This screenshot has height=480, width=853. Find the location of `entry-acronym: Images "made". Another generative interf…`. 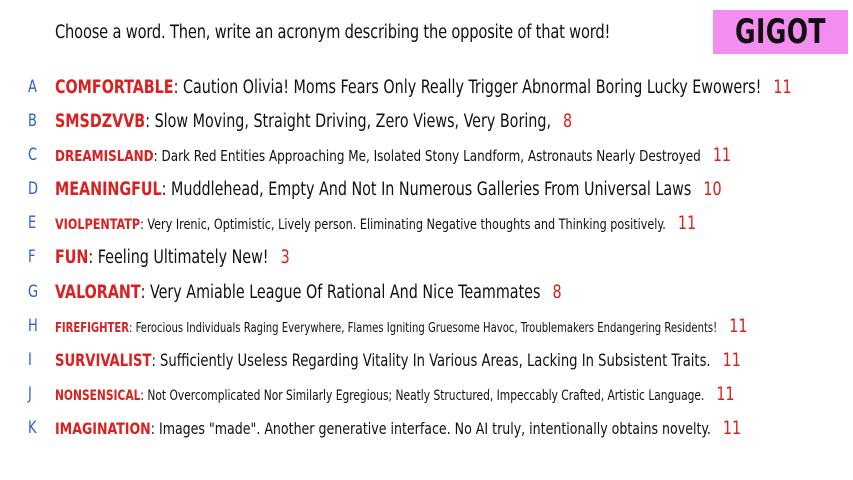

entry-acronym: Images "made". Another generative interf… is located at coordinates (434, 428).